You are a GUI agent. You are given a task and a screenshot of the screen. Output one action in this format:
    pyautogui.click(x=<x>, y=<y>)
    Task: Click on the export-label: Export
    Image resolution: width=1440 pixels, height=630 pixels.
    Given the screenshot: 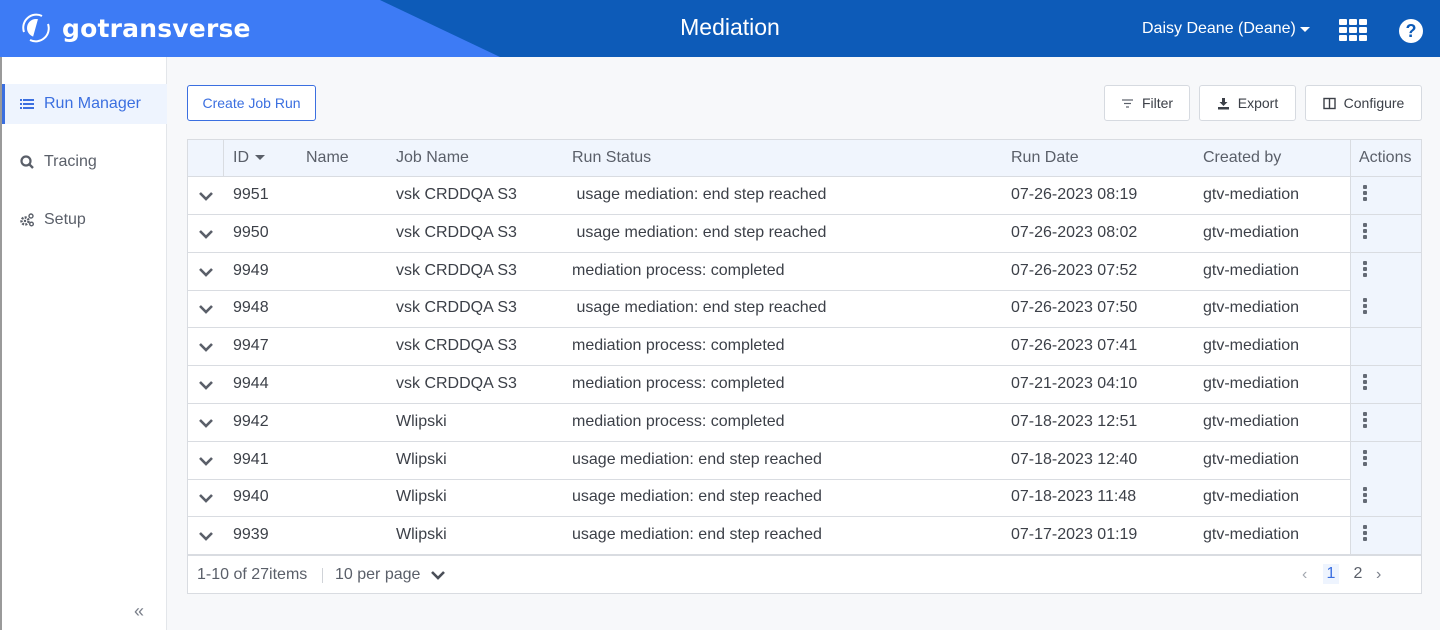 What is the action you would take?
    pyautogui.click(x=1258, y=103)
    